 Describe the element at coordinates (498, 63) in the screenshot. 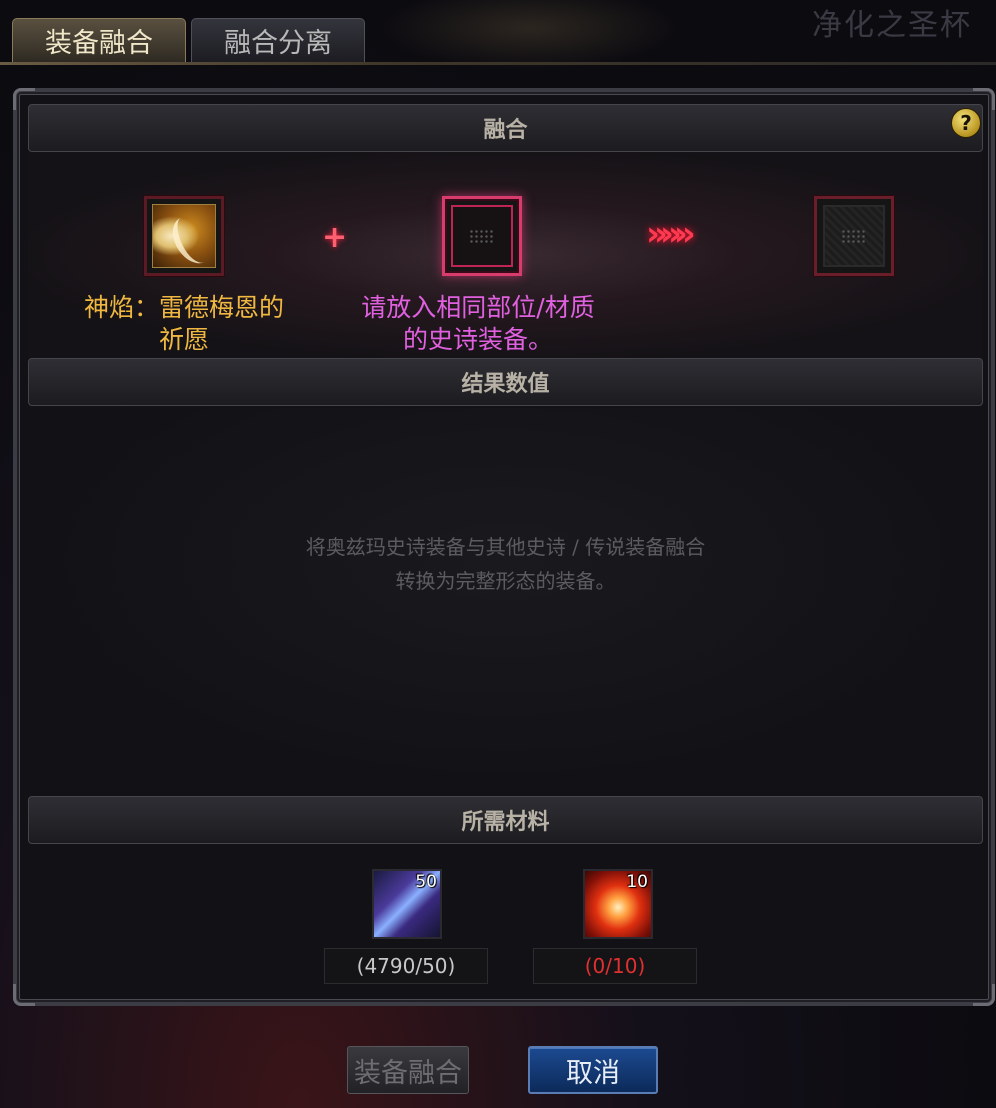

I see `tab-divider` at that location.